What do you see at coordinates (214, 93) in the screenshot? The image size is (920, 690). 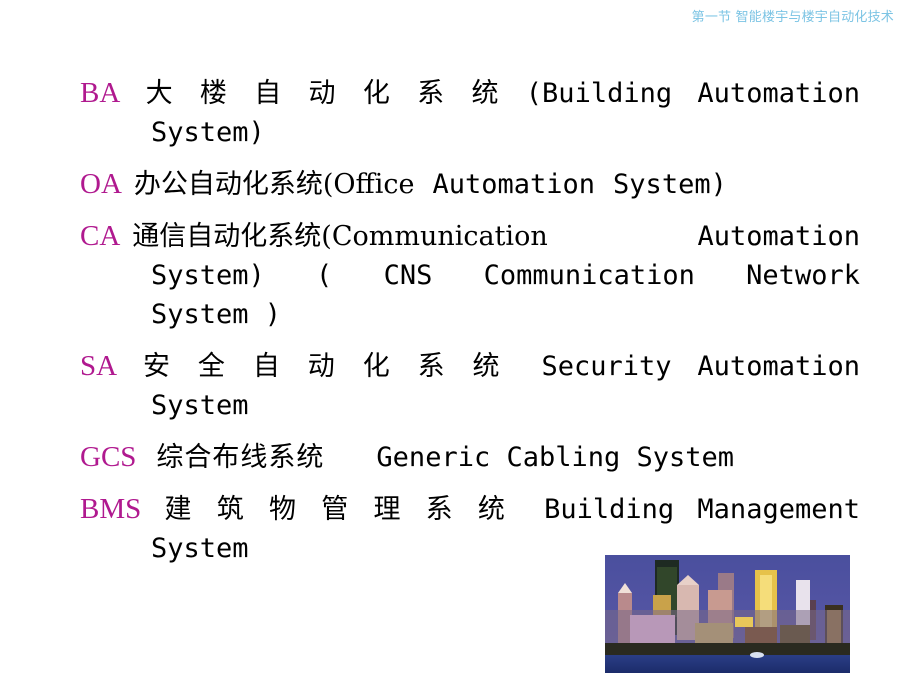 I see `entry-word: 楼` at bounding box center [214, 93].